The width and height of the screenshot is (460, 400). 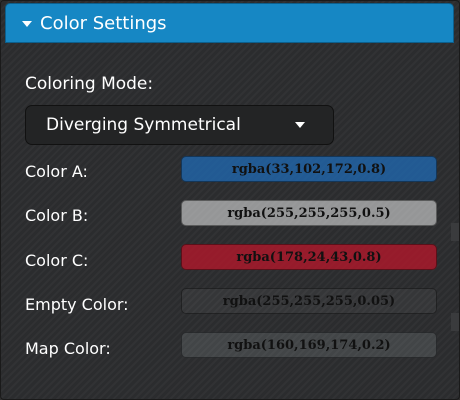 What do you see at coordinates (57, 215) in the screenshot?
I see `color-b-label: Color B:` at bounding box center [57, 215].